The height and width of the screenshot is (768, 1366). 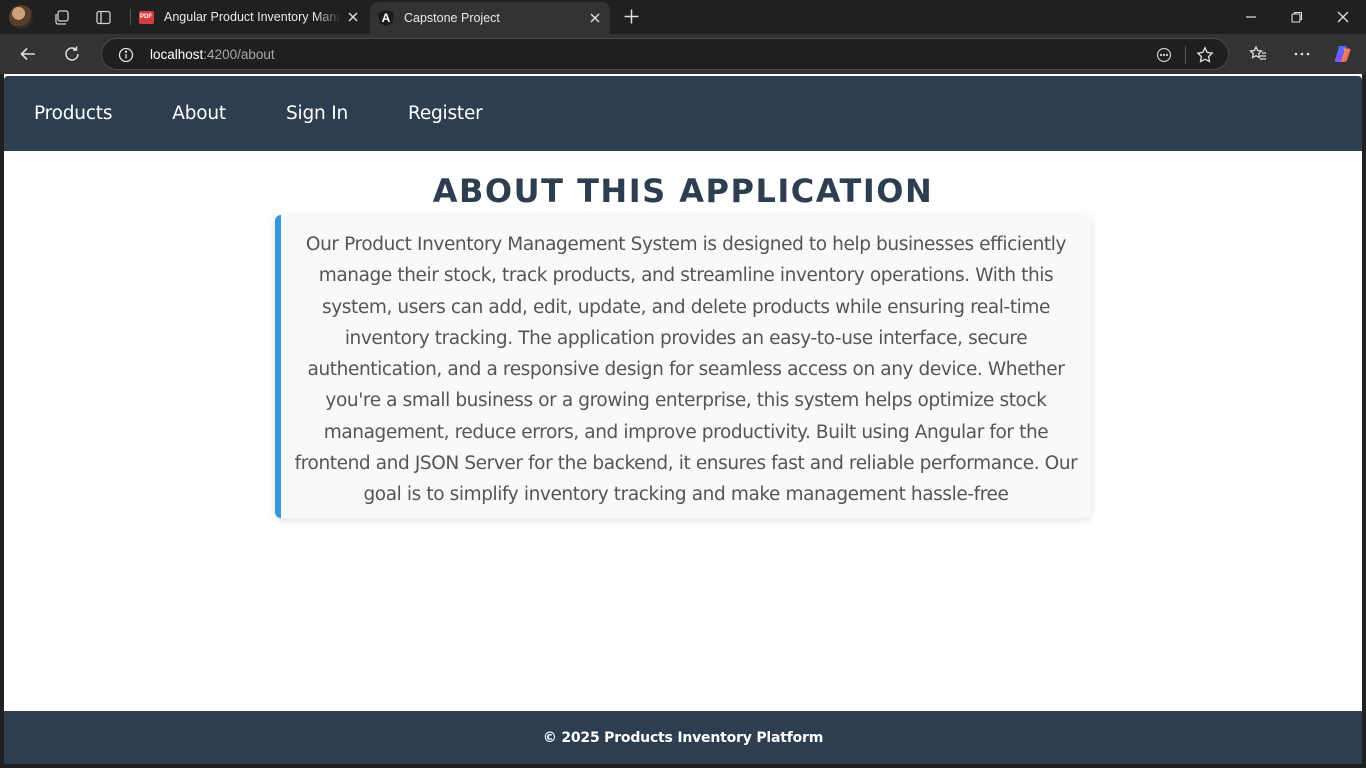 I want to click on more-options-icon, so click(x=1302, y=54).